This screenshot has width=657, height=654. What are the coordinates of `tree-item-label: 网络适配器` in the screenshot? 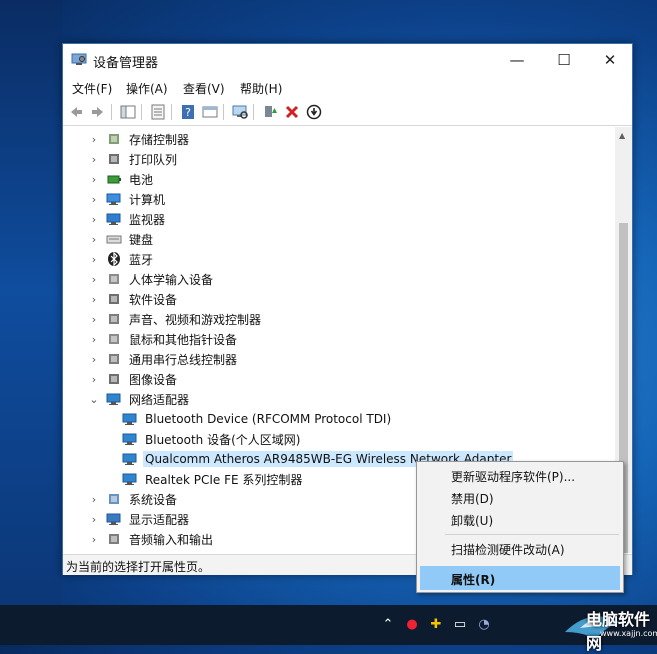 It's located at (159, 399).